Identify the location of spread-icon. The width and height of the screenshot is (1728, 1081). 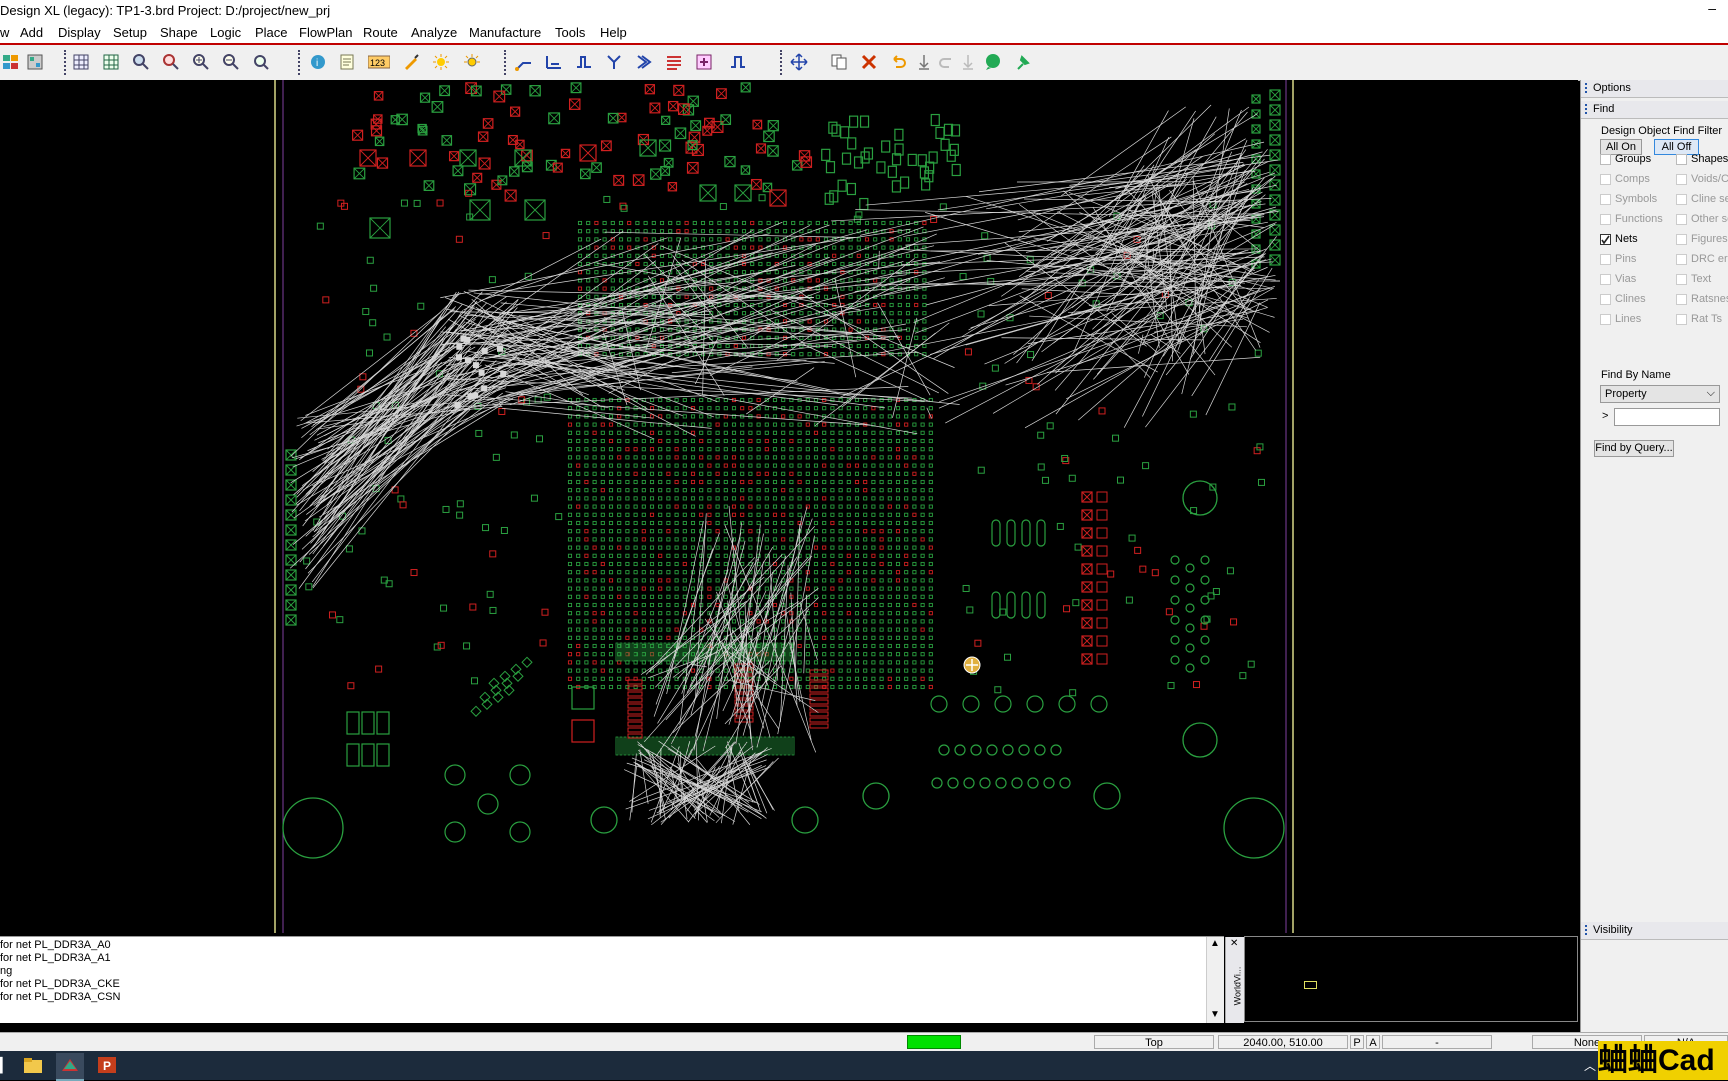
(674, 62).